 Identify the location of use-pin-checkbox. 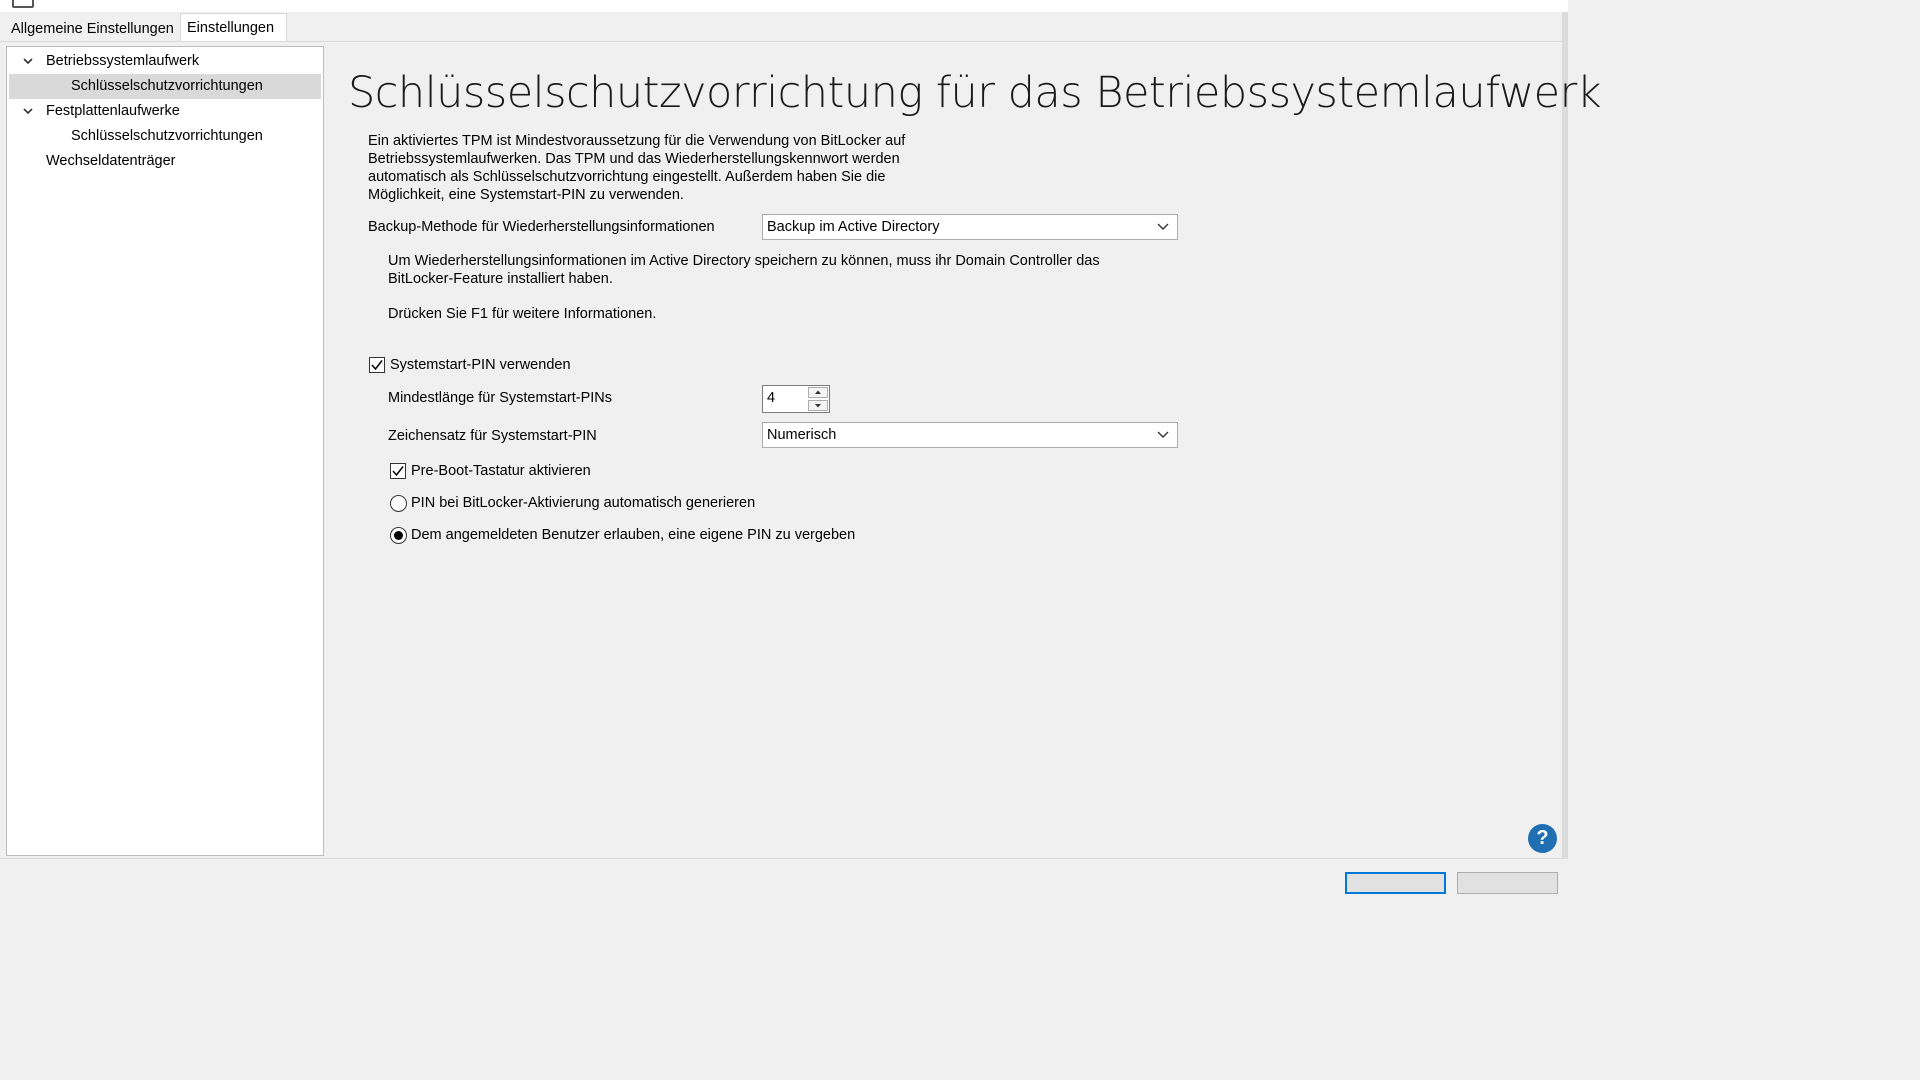
(377, 365).